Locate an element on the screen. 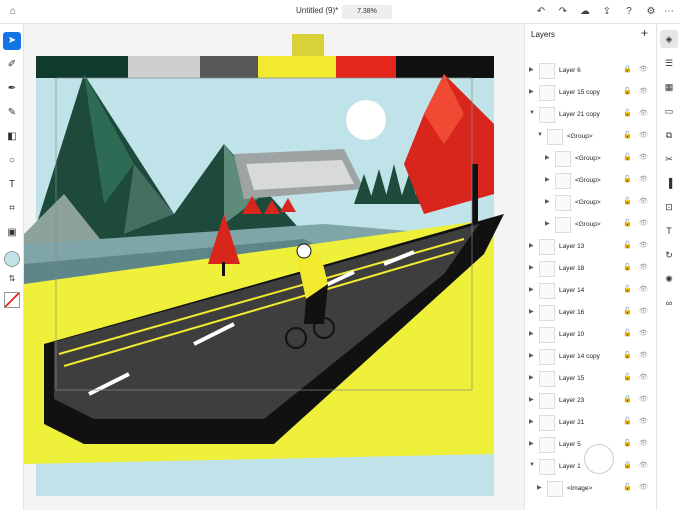 This screenshot has height=510, width=680. pathfinder-icon: ⧉ is located at coordinates (669, 135).